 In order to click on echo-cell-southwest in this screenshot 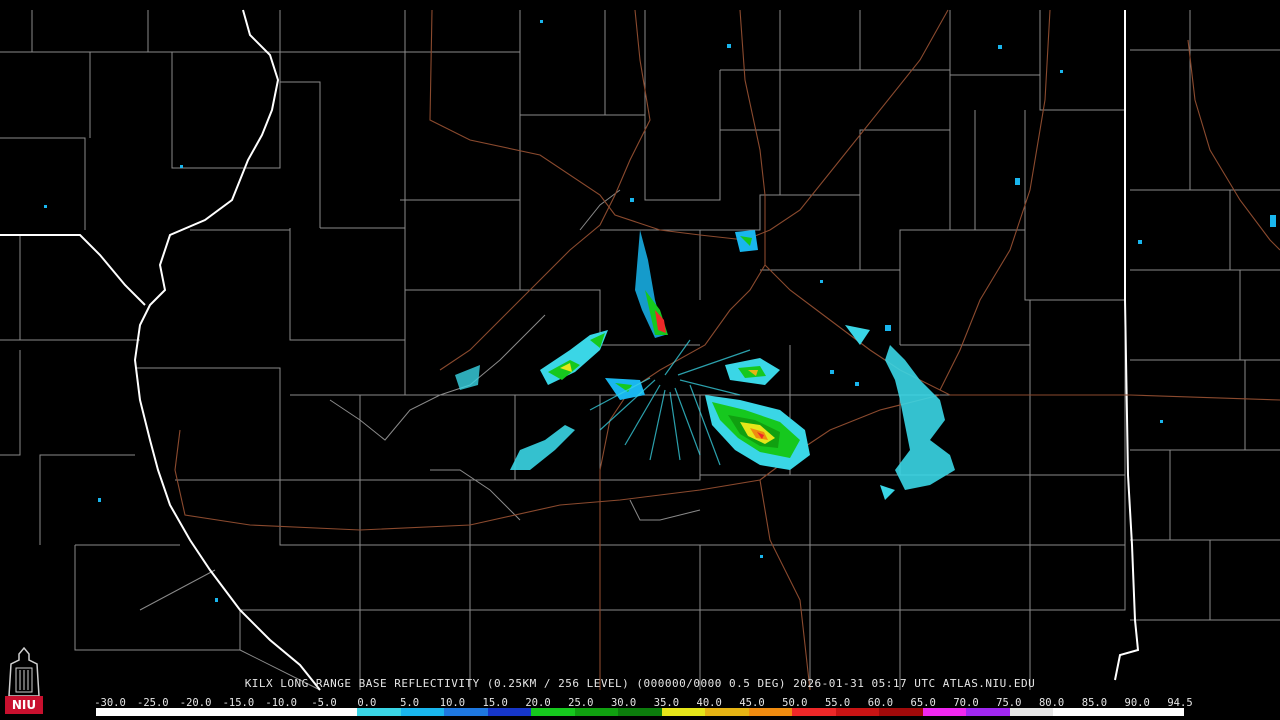, I will do `click(606, 350)`.